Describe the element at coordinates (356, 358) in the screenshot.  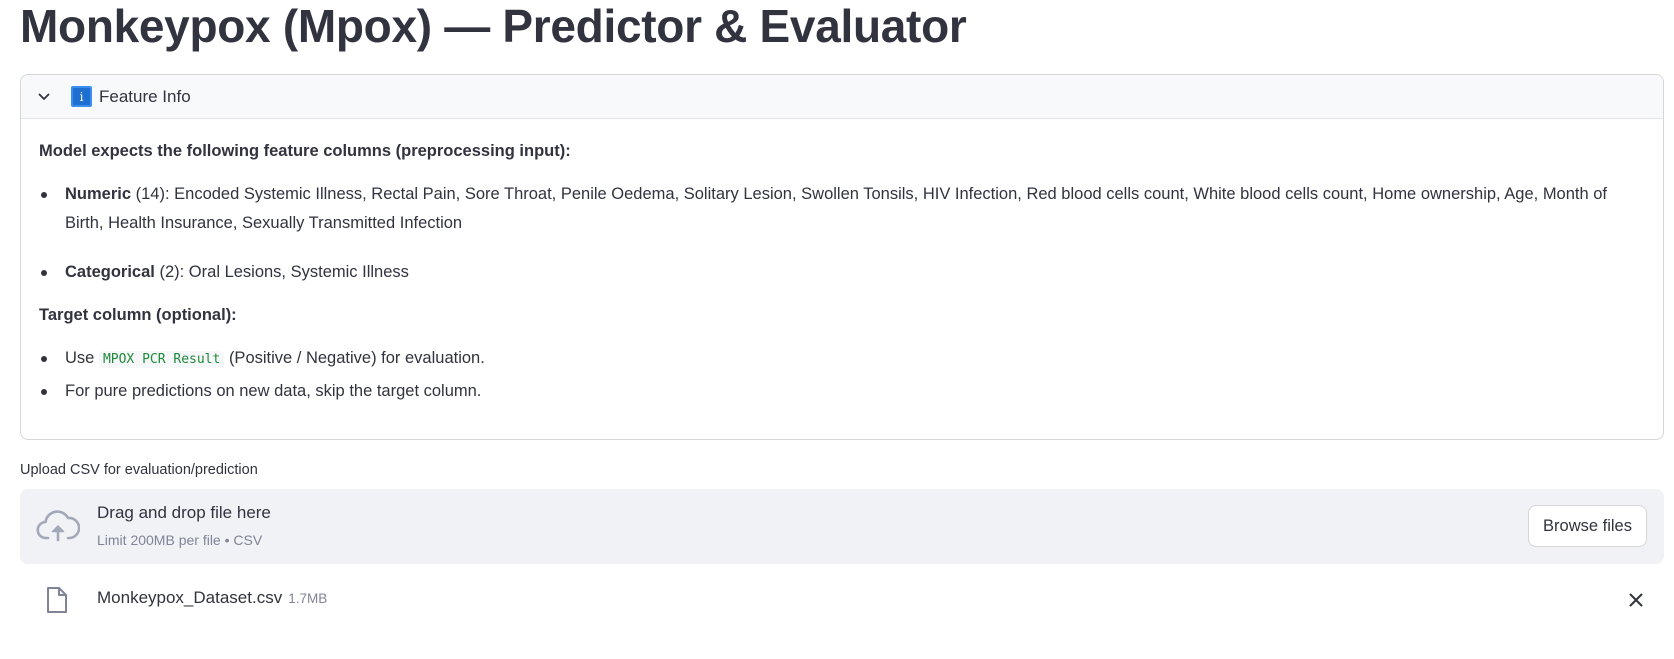
I see `target-use-suffix: (Positive / Negative) for evaluation.` at that location.